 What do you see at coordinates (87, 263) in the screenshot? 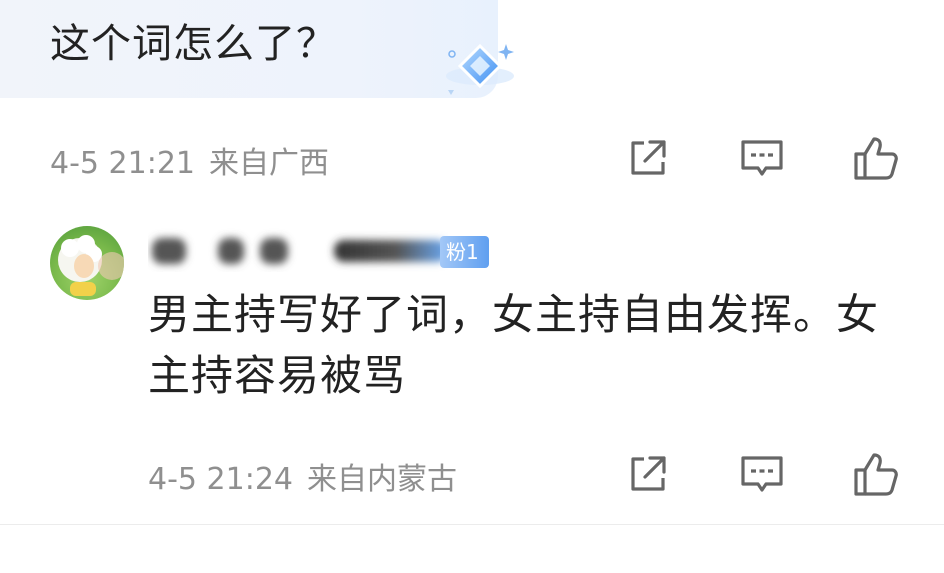
I see `avatar` at bounding box center [87, 263].